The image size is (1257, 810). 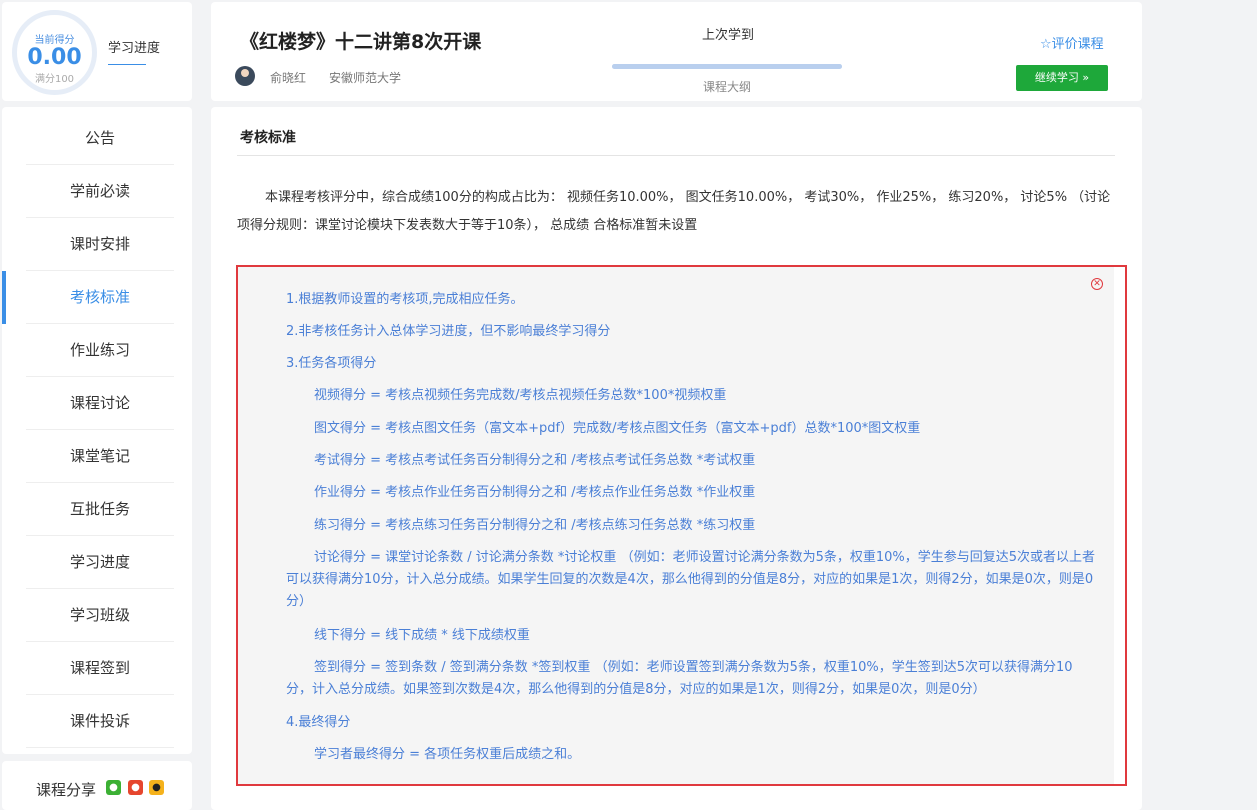 What do you see at coordinates (245, 76) in the screenshot?
I see `teacher-avatar` at bounding box center [245, 76].